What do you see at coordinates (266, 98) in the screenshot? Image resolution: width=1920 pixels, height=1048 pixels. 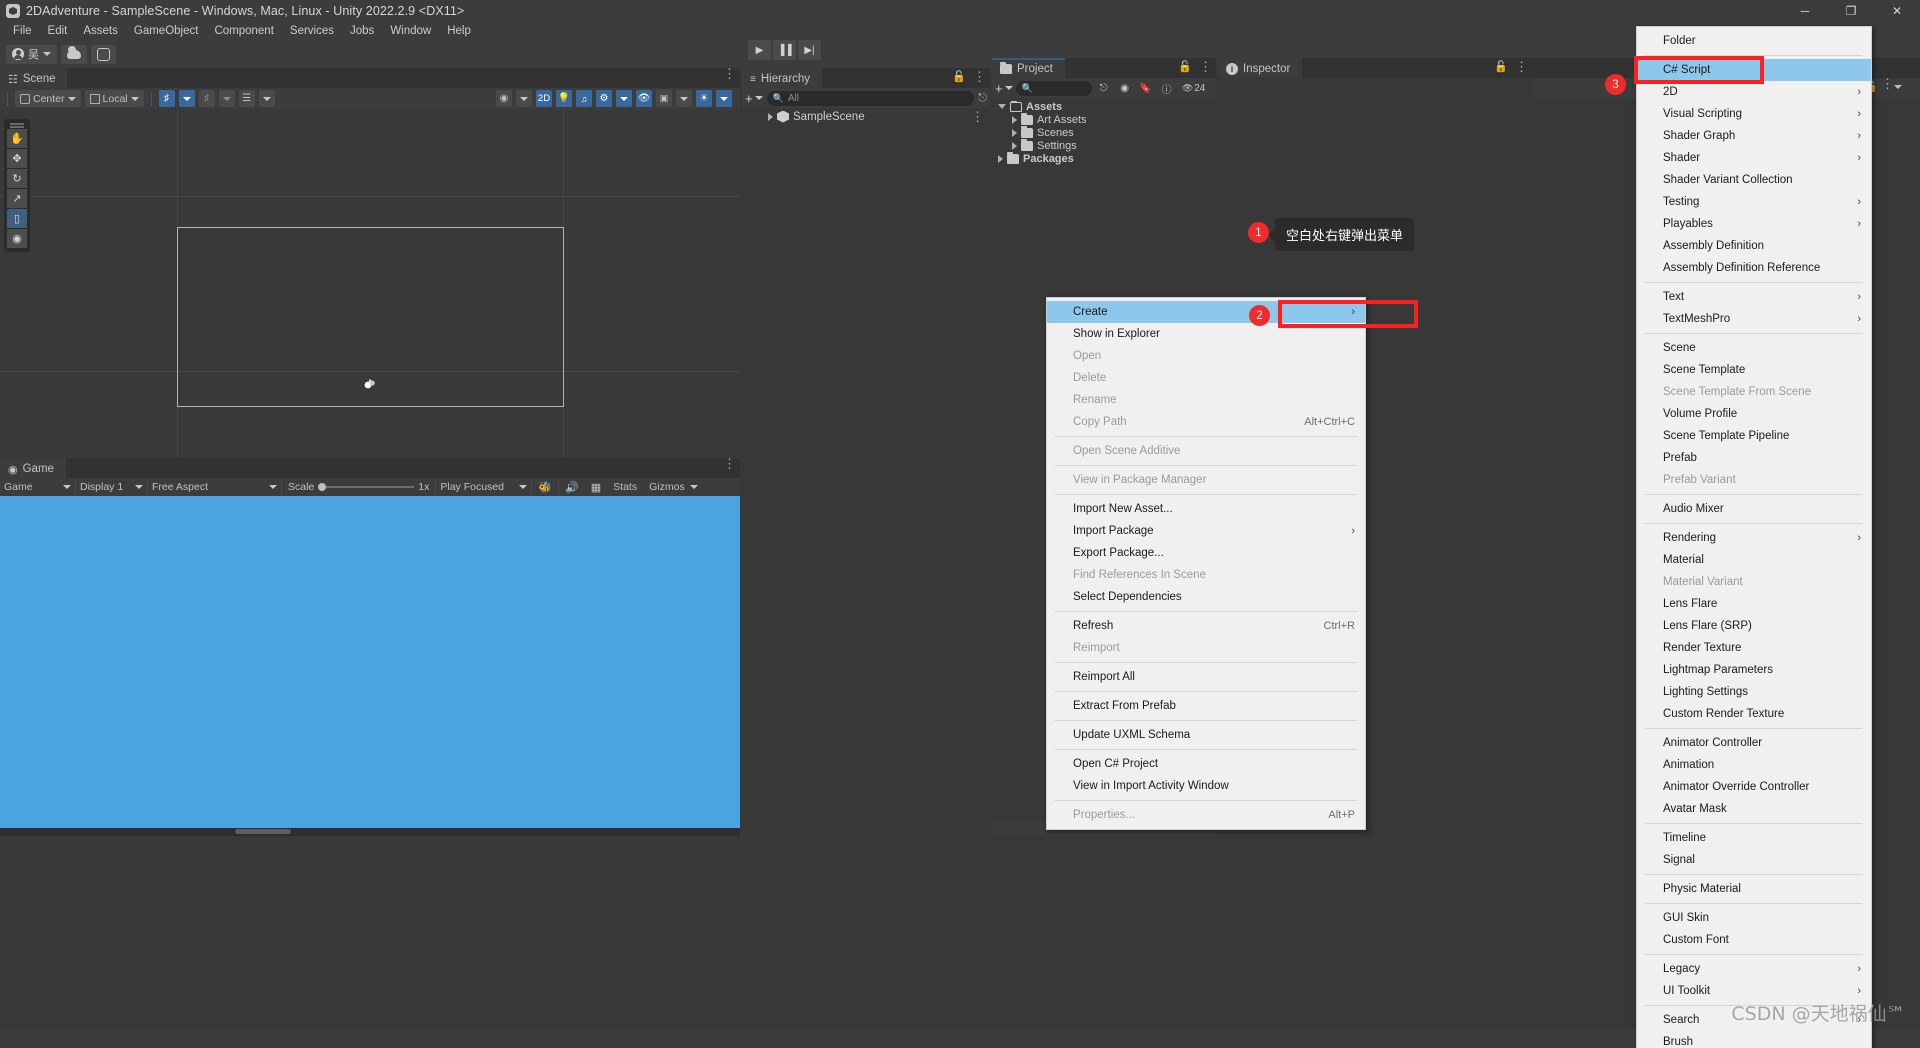 I see `grid-visibility-dropdown` at bounding box center [266, 98].